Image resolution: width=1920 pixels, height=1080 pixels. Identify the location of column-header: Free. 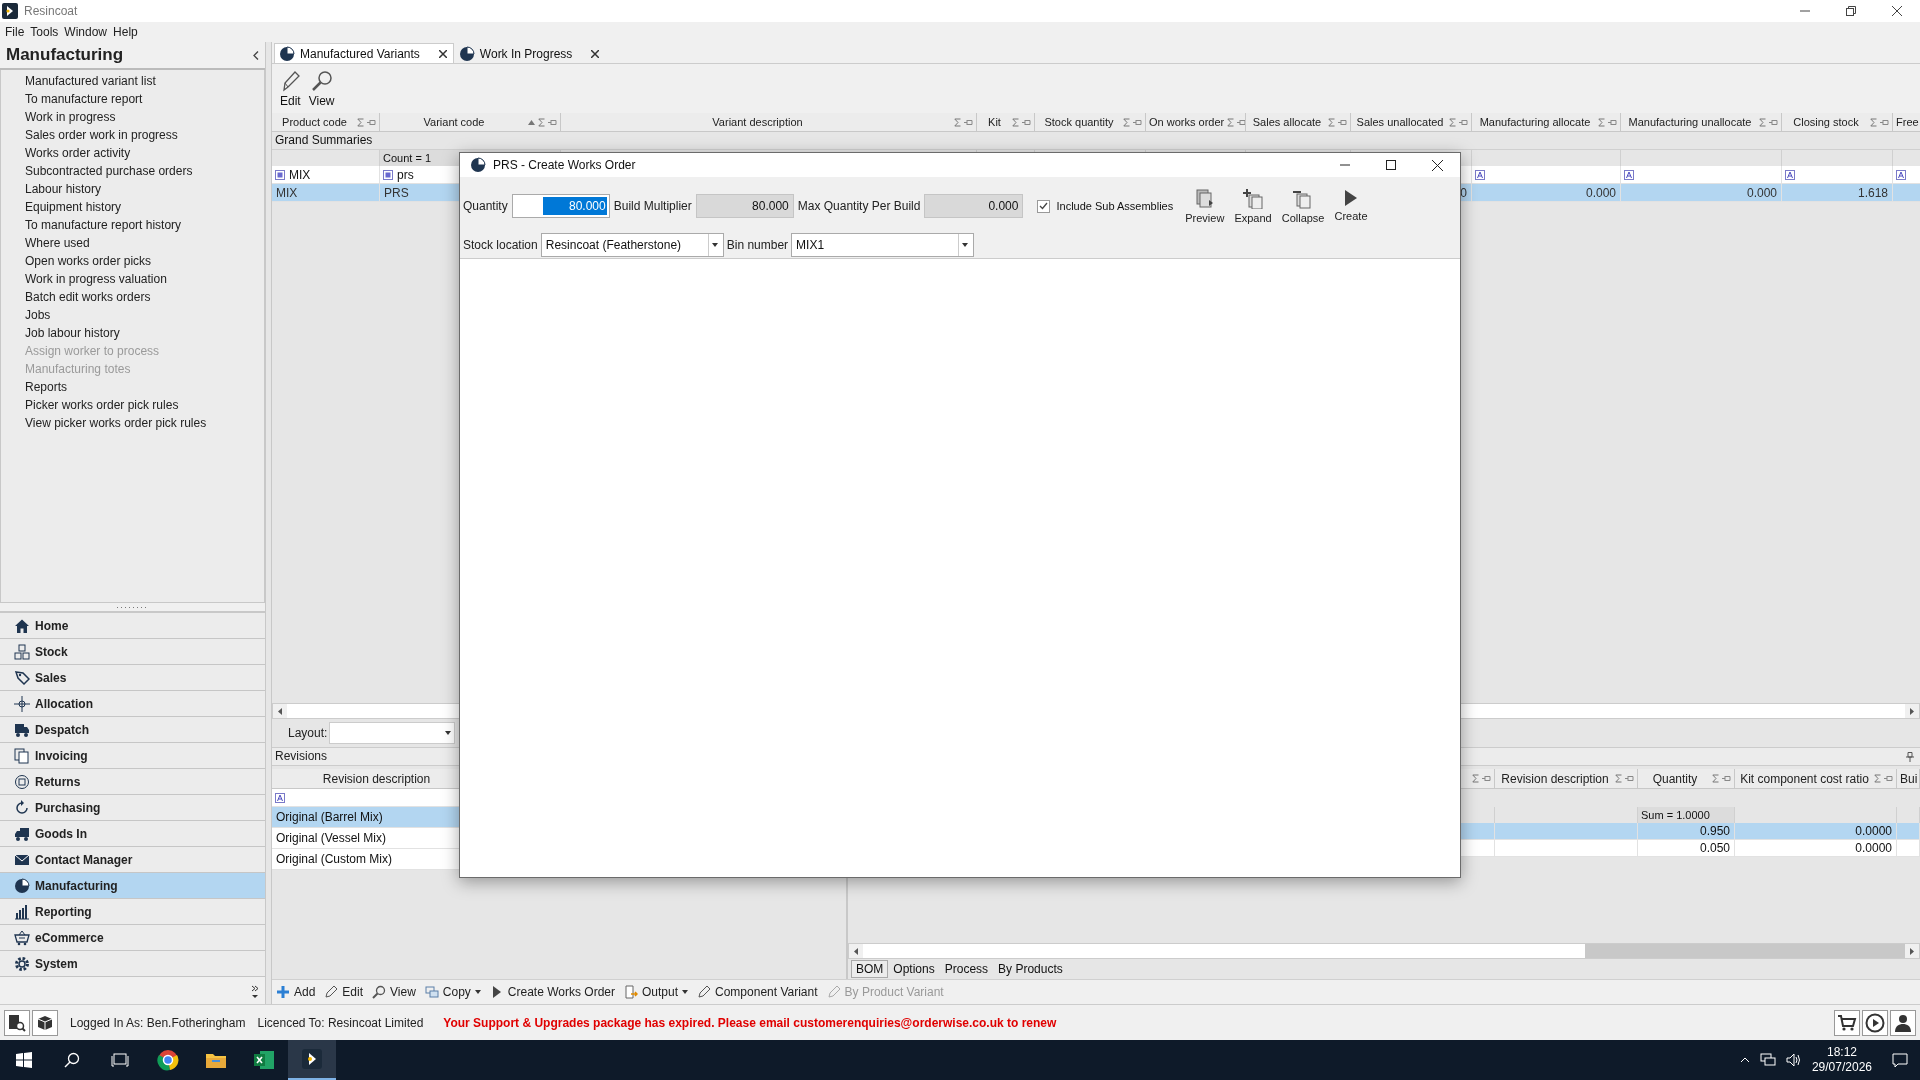
(1906, 122).